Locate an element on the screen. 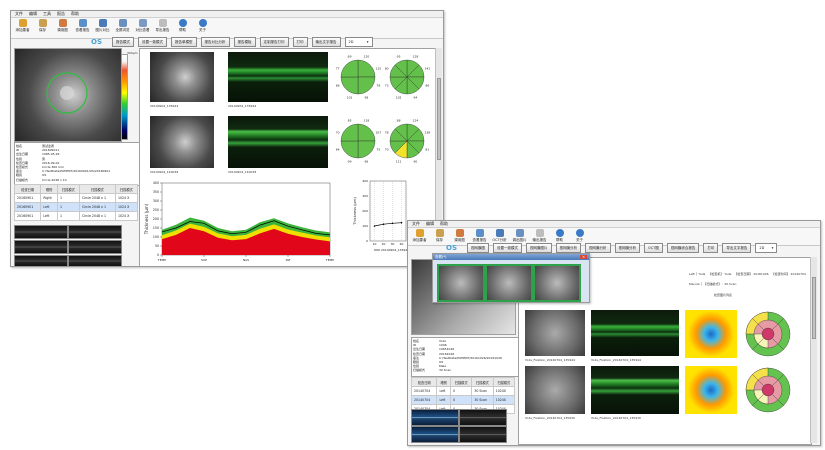 This screenshot has width=825, height=450. menu-file-2: 文件 is located at coordinates (416, 224).